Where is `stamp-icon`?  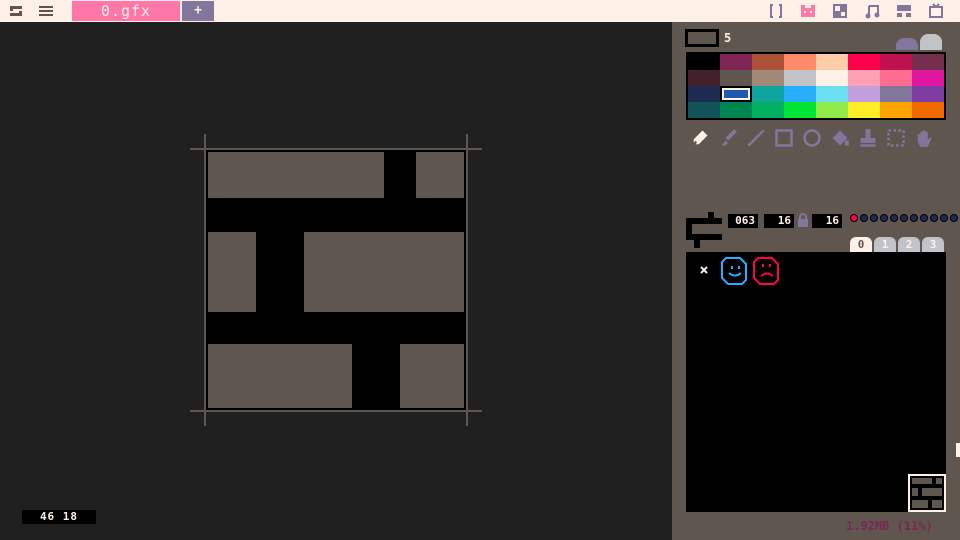
stamp-icon is located at coordinates (868, 138).